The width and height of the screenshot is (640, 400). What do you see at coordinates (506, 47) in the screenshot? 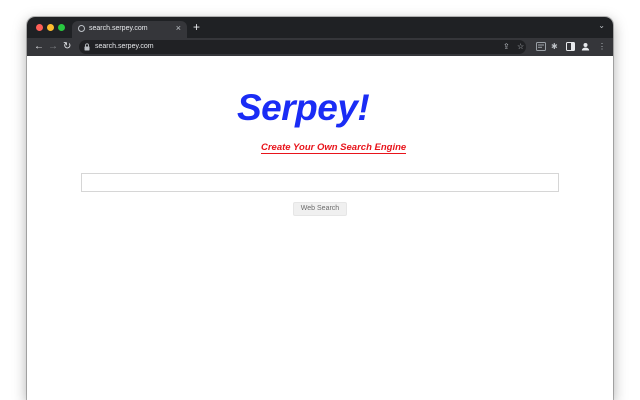
I see `share-icon: ⇪` at bounding box center [506, 47].